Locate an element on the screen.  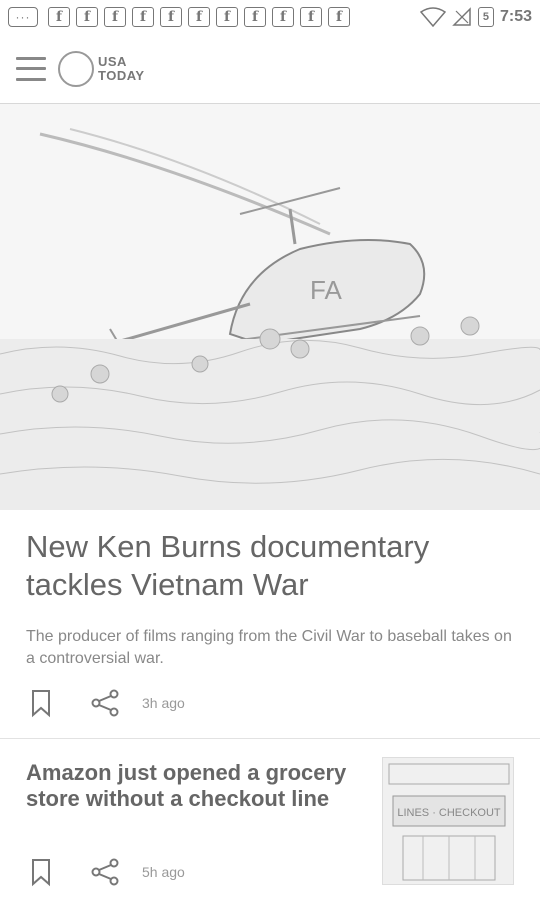
wifi-icon is located at coordinates (432, 17).